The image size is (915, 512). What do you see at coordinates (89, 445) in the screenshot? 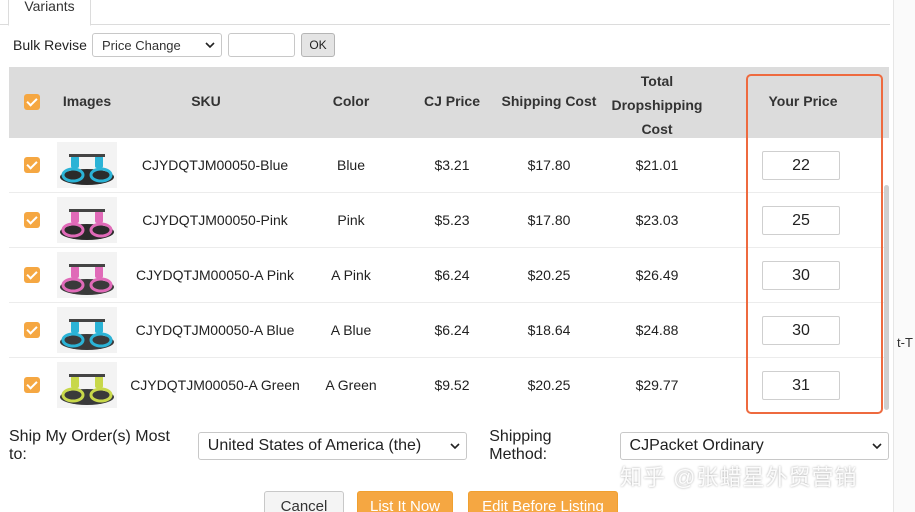
I see `ship-to-label: Ship My Order(s) Most to:` at bounding box center [89, 445].